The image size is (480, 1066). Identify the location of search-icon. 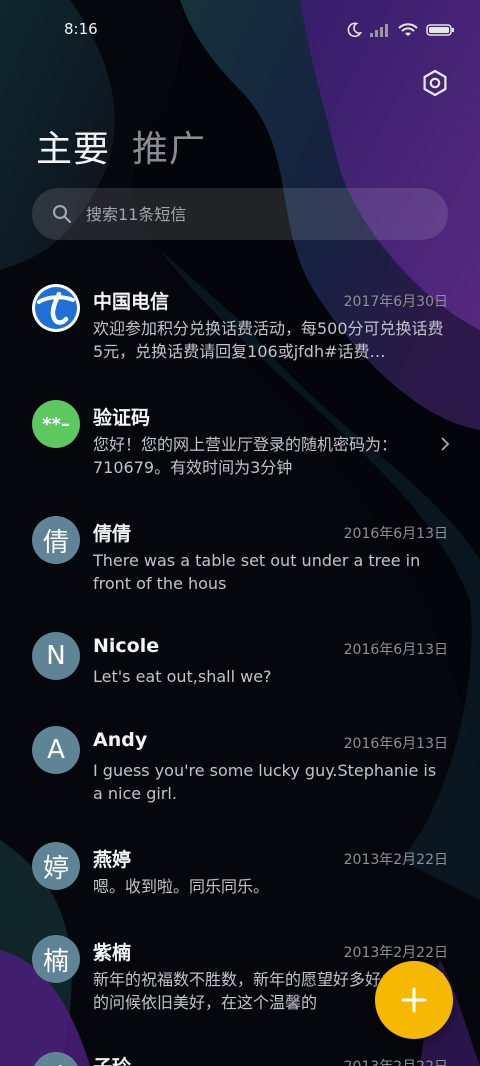
(62, 214).